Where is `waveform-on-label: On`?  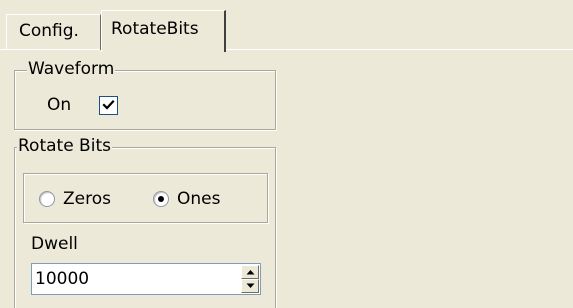
waveform-on-label: On is located at coordinates (59, 105).